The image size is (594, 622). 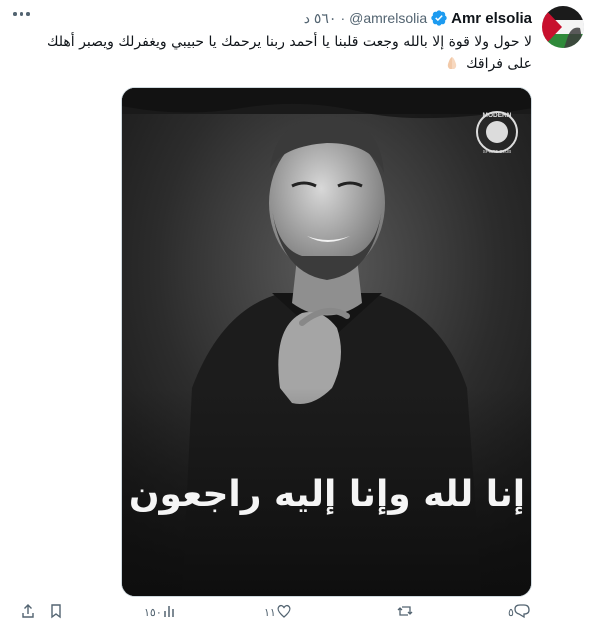 I want to click on logo-bottom-text: SPORT CLUB, so click(x=497, y=151).